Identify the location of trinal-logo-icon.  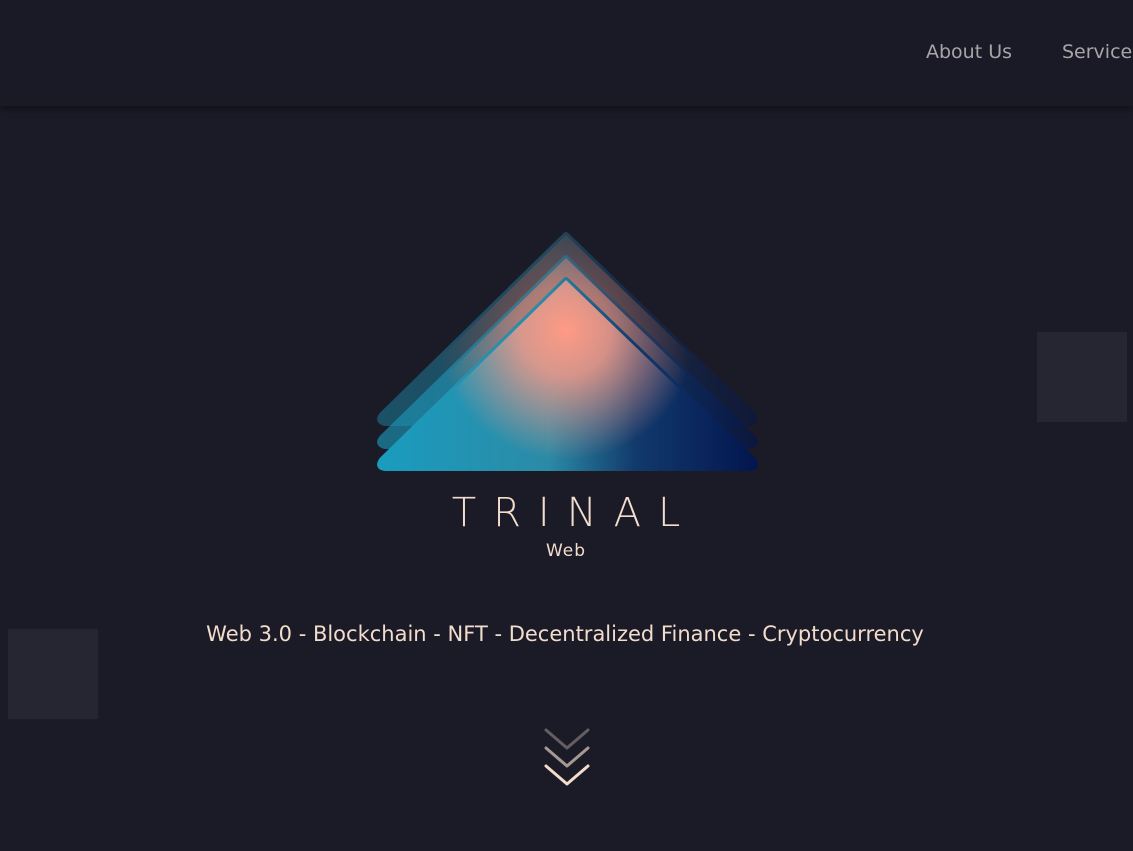
(567, 351).